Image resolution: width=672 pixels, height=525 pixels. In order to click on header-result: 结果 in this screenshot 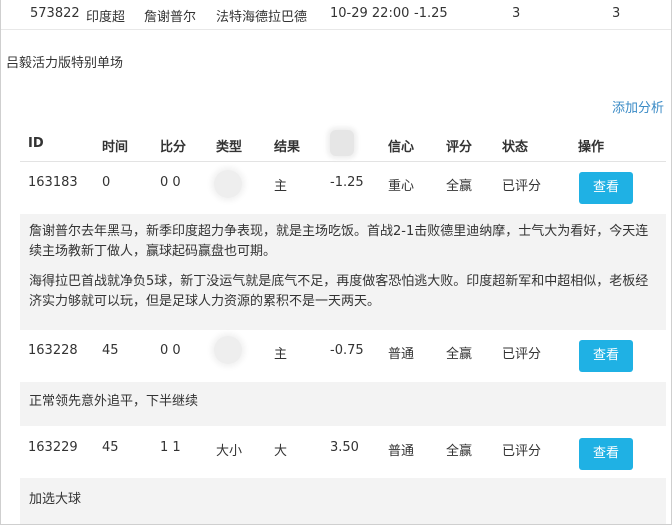, I will do `click(287, 147)`.